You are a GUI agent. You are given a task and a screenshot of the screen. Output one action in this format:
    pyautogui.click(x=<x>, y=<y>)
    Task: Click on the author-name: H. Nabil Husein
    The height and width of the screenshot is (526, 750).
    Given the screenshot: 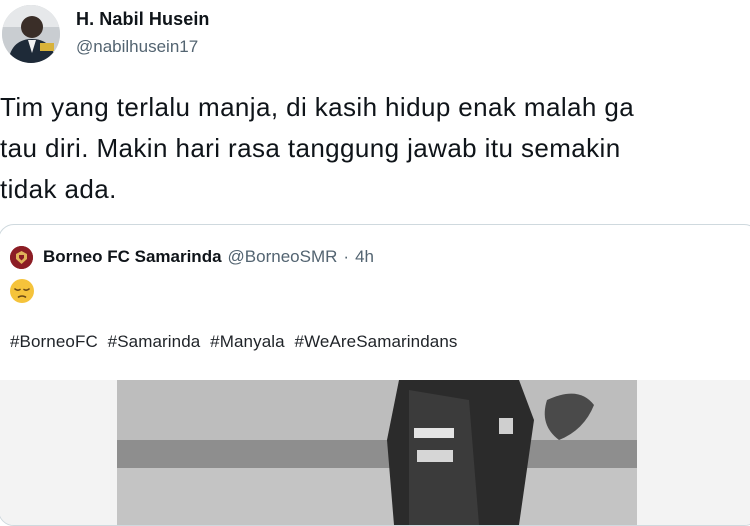 What is the action you would take?
    pyautogui.click(x=143, y=19)
    